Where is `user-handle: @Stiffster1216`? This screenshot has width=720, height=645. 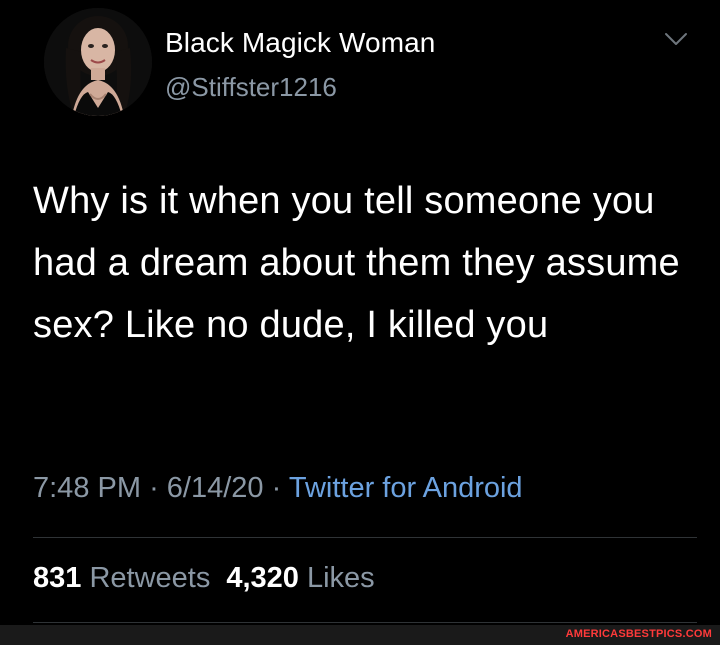
user-handle: @Stiffster1216 is located at coordinates (251, 87).